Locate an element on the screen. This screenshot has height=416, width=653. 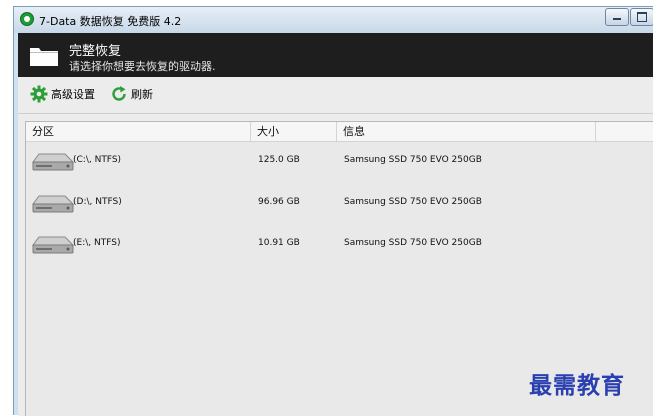
column-header-empty is located at coordinates (624, 131).